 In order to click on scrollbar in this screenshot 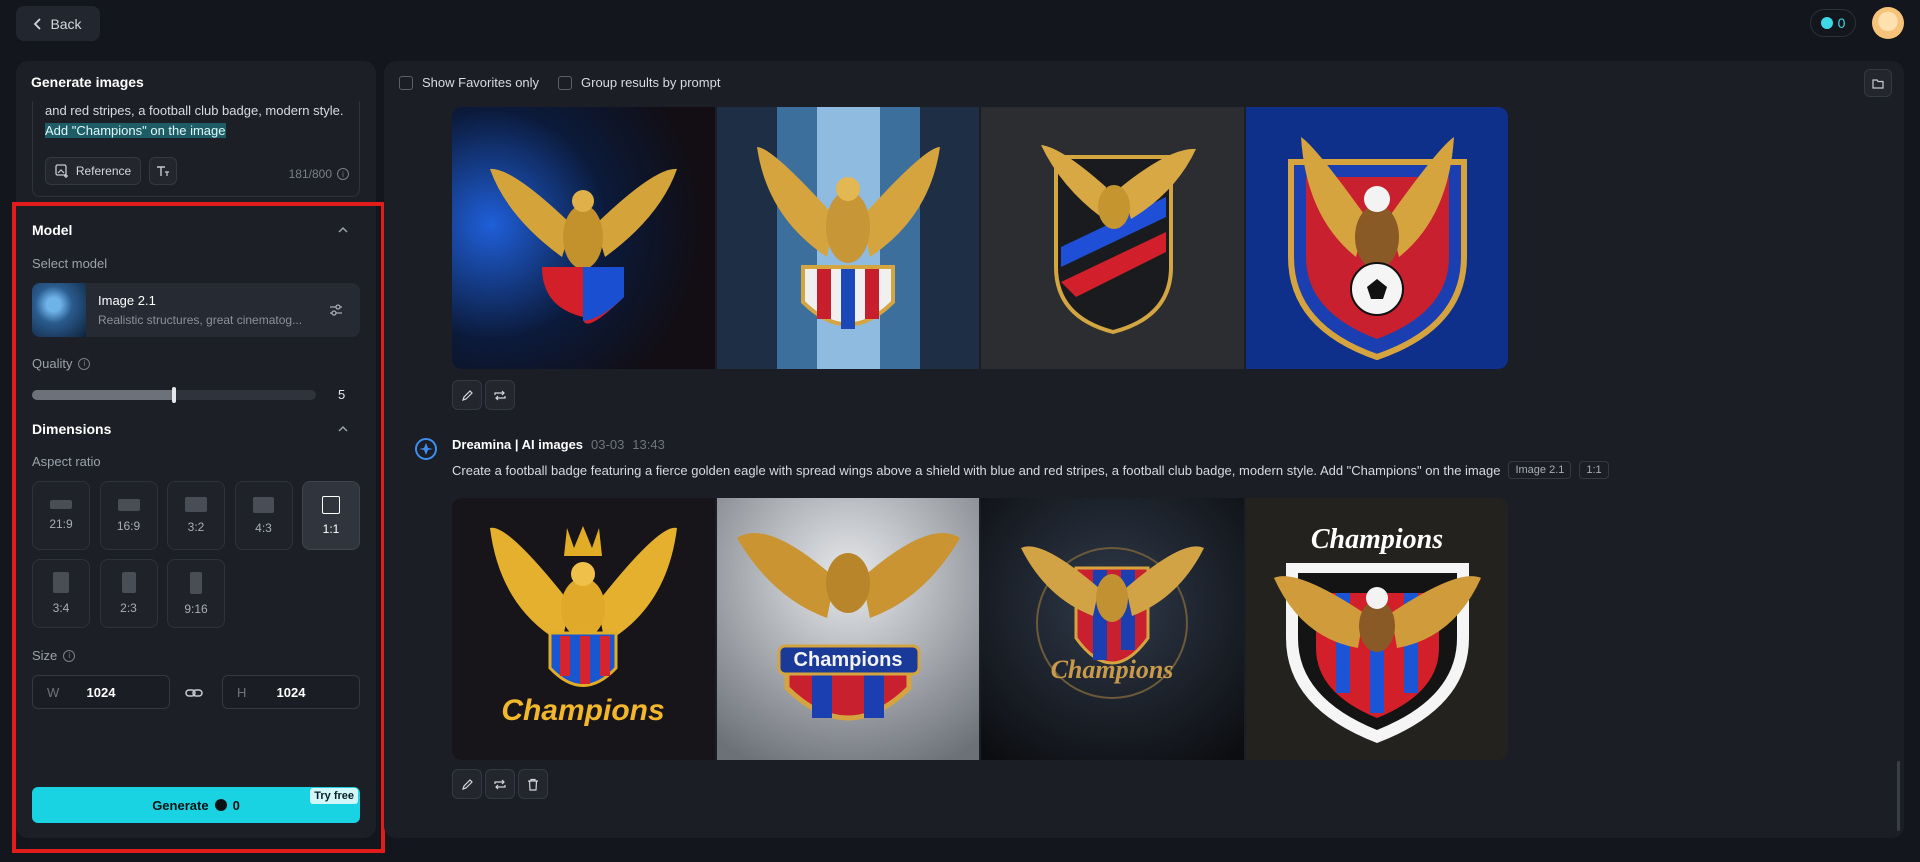, I will do `click(1898, 796)`.